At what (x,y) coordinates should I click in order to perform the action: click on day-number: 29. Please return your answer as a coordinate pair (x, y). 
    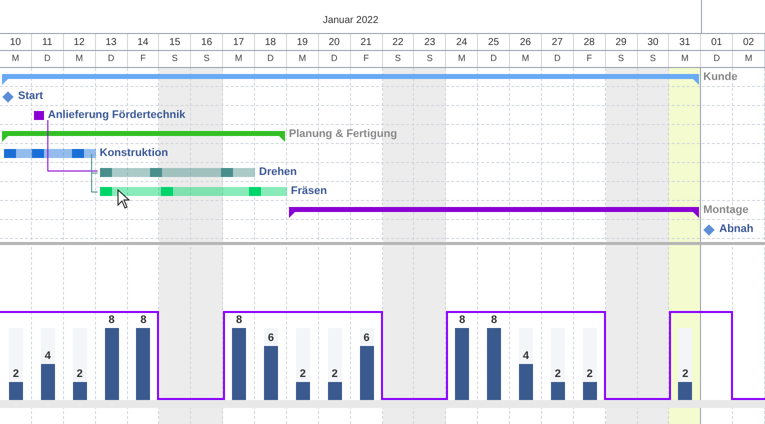
    Looking at the image, I should click on (622, 42).